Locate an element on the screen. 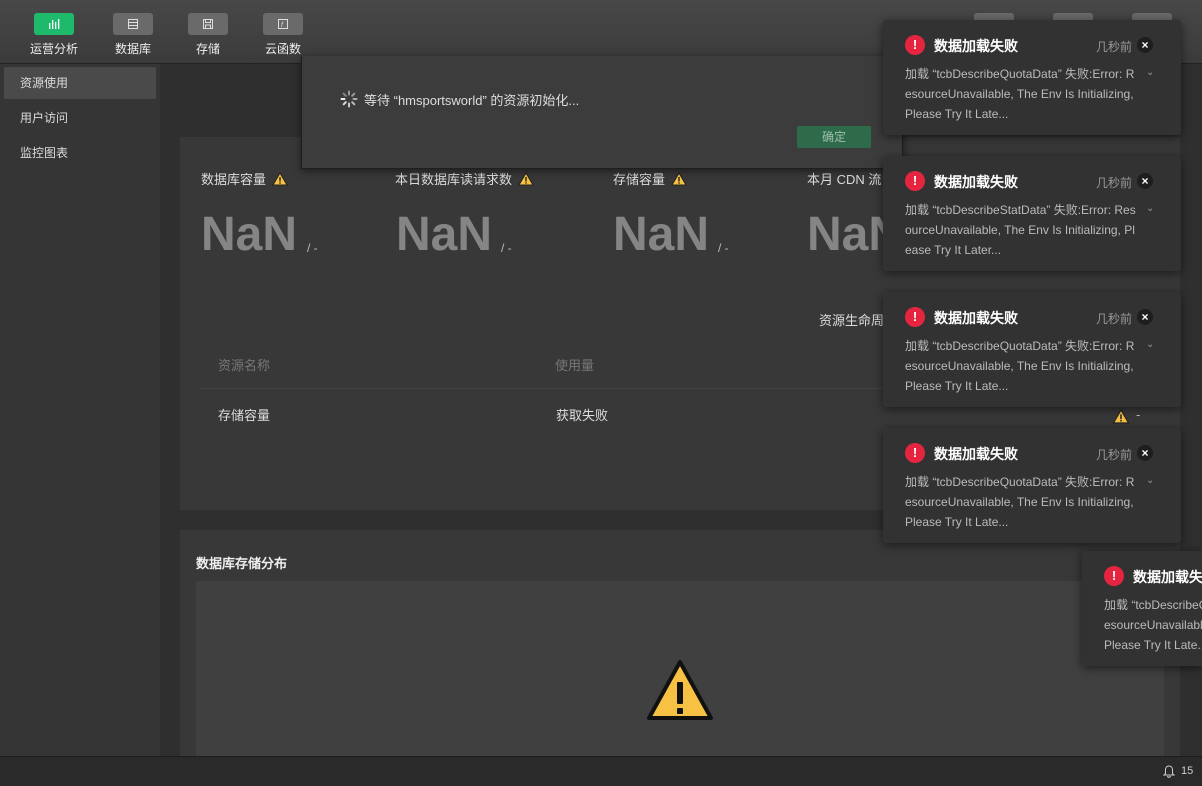 This screenshot has height=786, width=1202. toolbar-item-storage: 存储 is located at coordinates (208, 35).